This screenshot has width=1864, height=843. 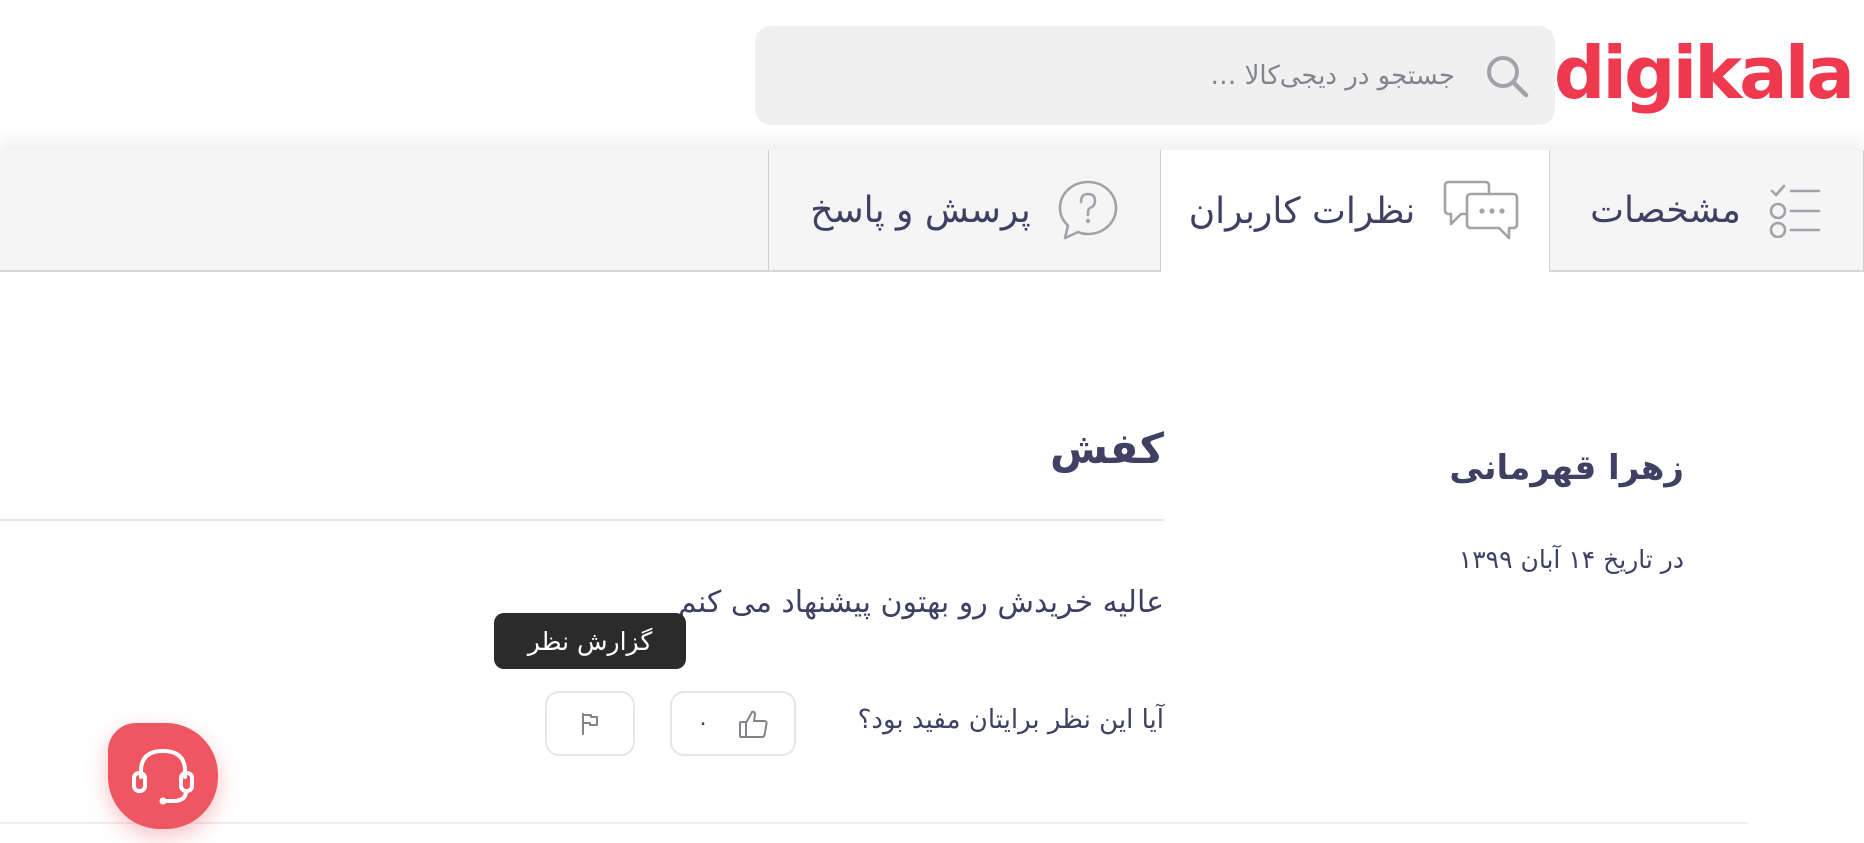 What do you see at coordinates (1795, 211) in the screenshot?
I see `specs-list-icon` at bounding box center [1795, 211].